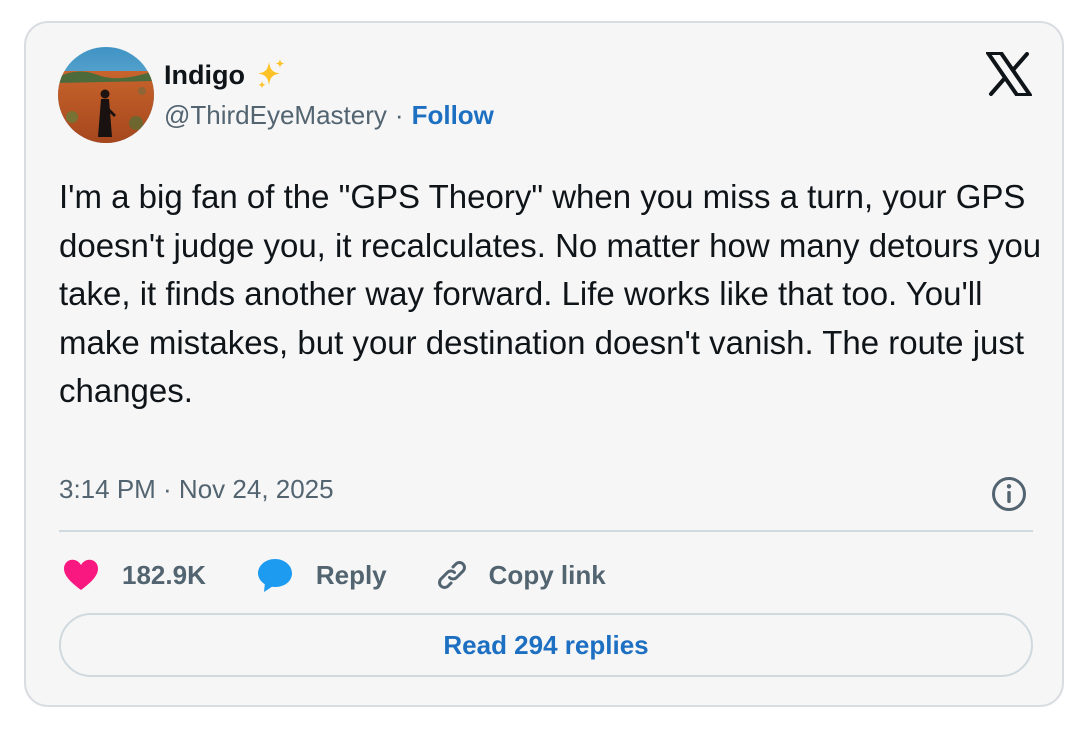  Describe the element at coordinates (81, 574) in the screenshot. I see `heart-icon` at that location.